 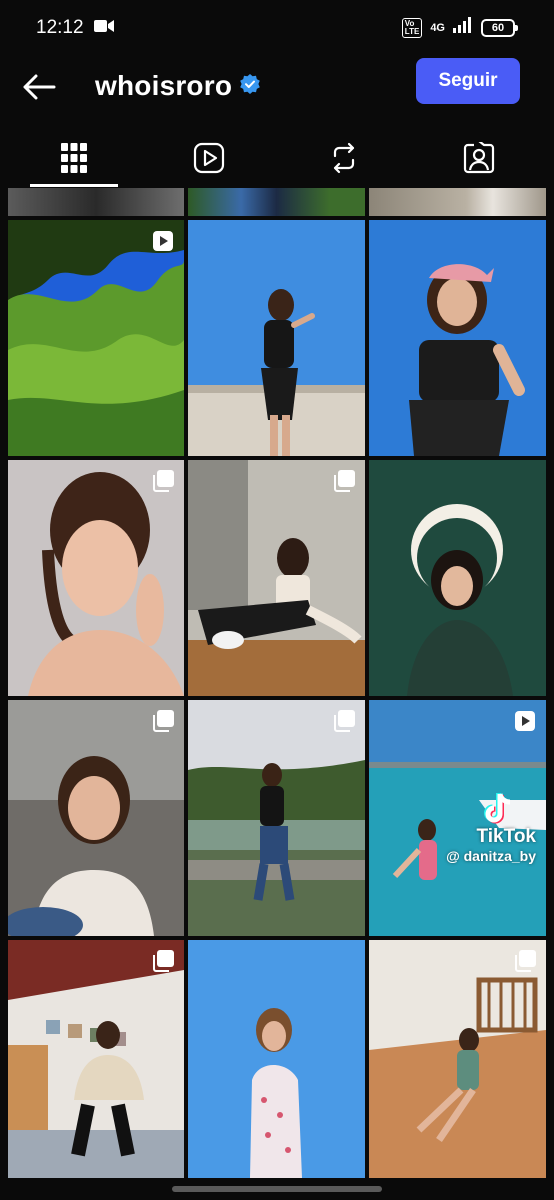 What do you see at coordinates (164, 85) in the screenshot?
I see `username: whoisroro` at bounding box center [164, 85].